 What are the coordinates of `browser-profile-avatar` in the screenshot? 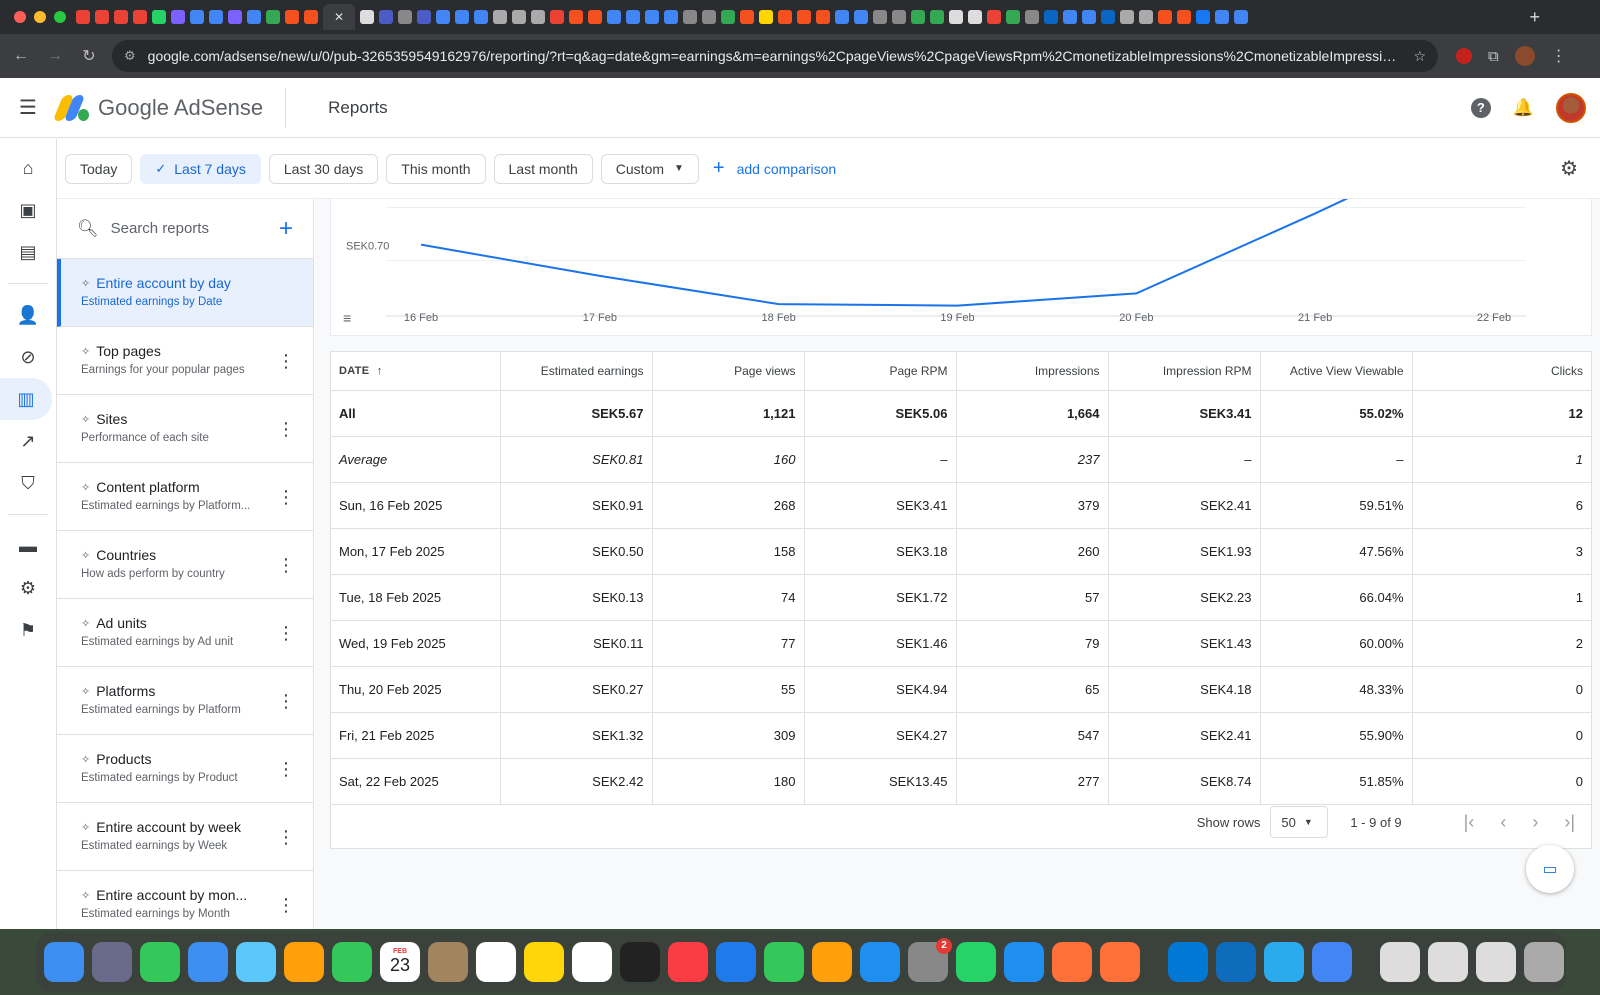 It's located at (1524, 56).